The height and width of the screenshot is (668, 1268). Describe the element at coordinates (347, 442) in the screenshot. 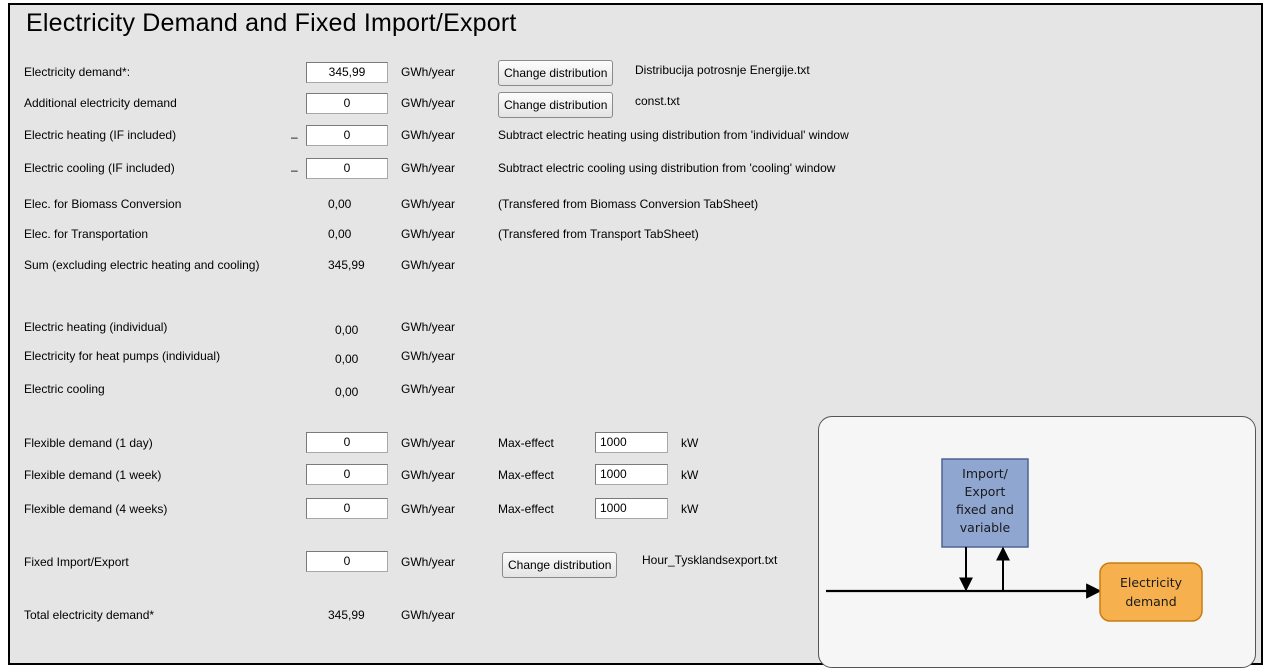

I see `flex-1day-input: 0` at that location.